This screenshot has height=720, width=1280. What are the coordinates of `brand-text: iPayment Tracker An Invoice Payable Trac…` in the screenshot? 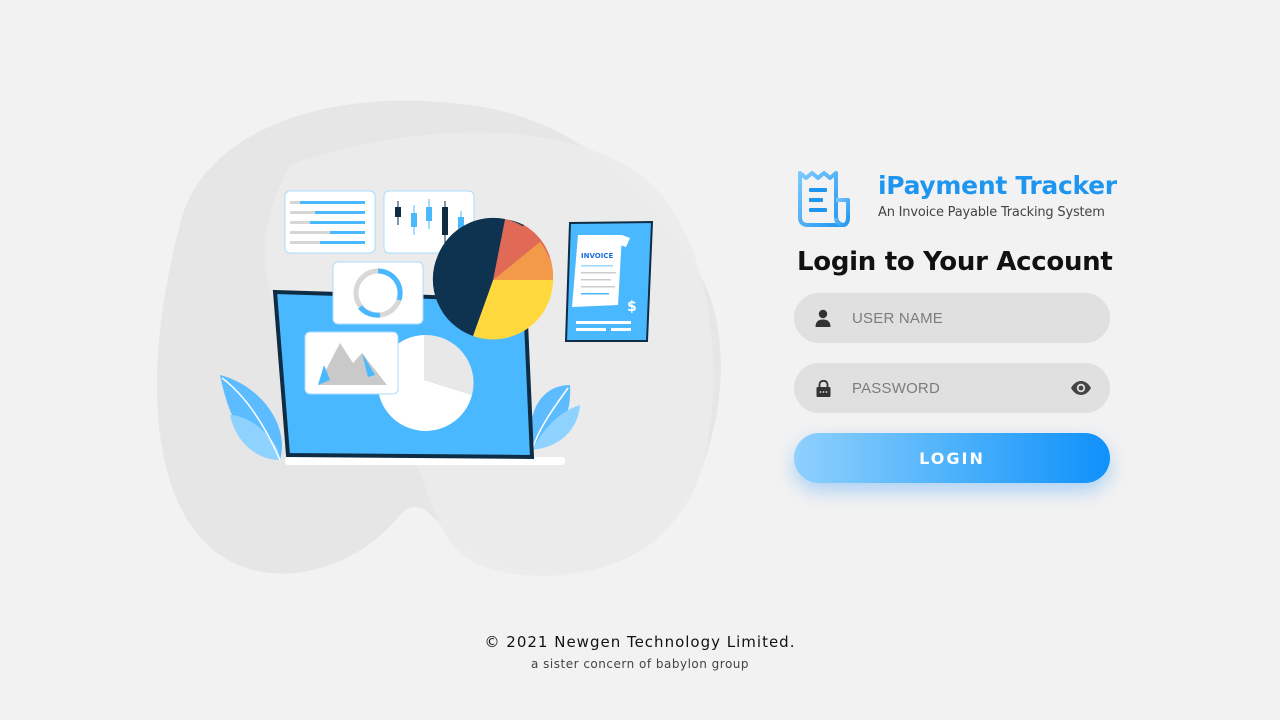 It's located at (997, 196).